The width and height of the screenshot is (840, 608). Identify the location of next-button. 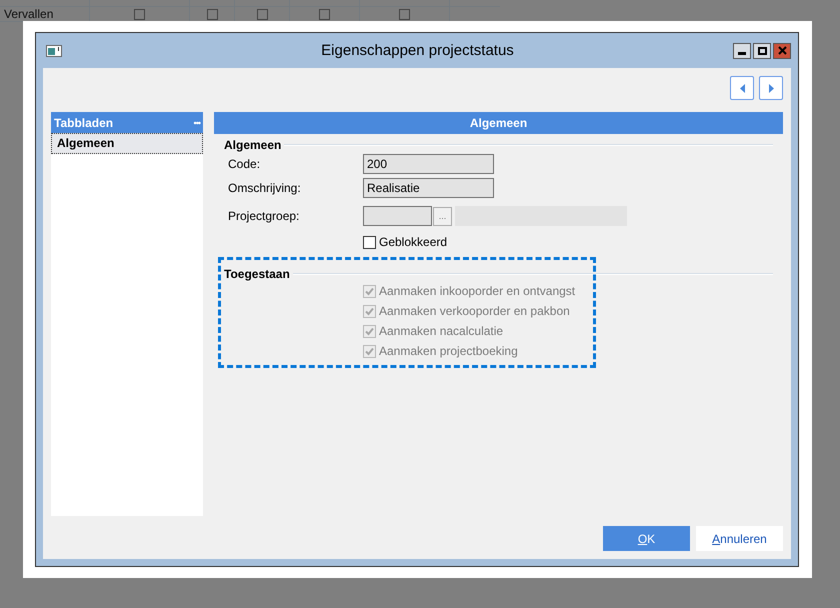
(771, 88).